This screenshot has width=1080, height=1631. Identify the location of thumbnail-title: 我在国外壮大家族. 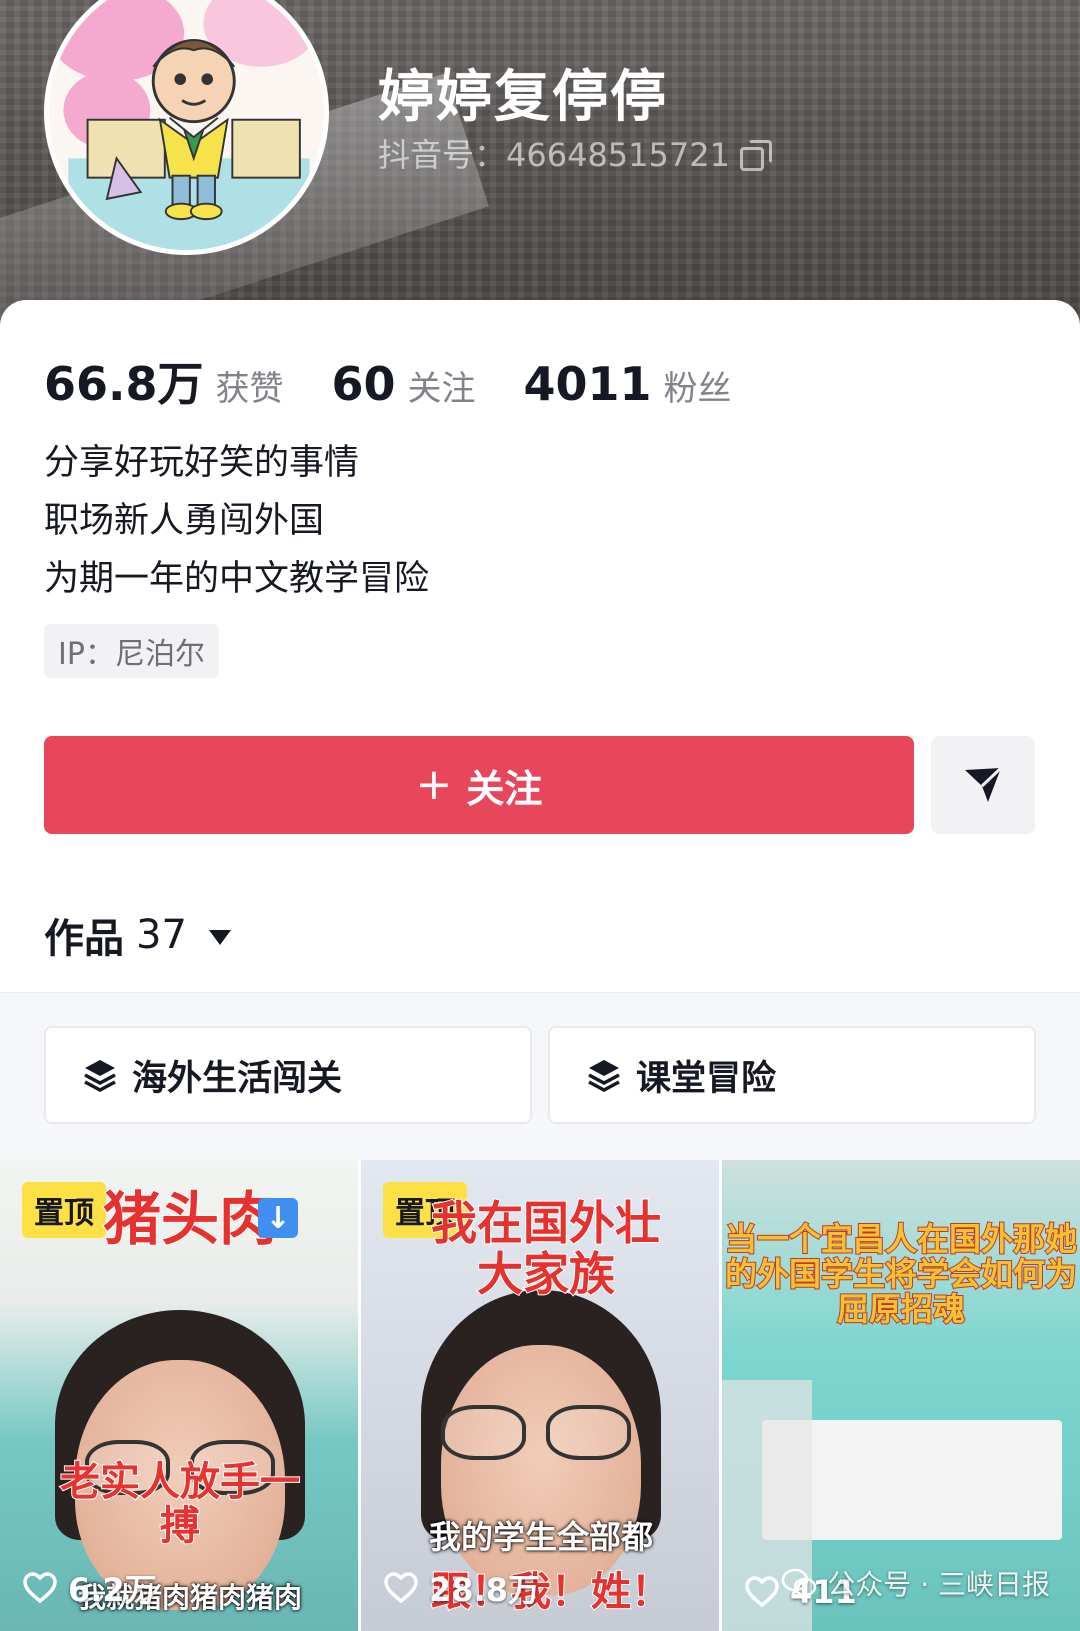
(546, 1248).